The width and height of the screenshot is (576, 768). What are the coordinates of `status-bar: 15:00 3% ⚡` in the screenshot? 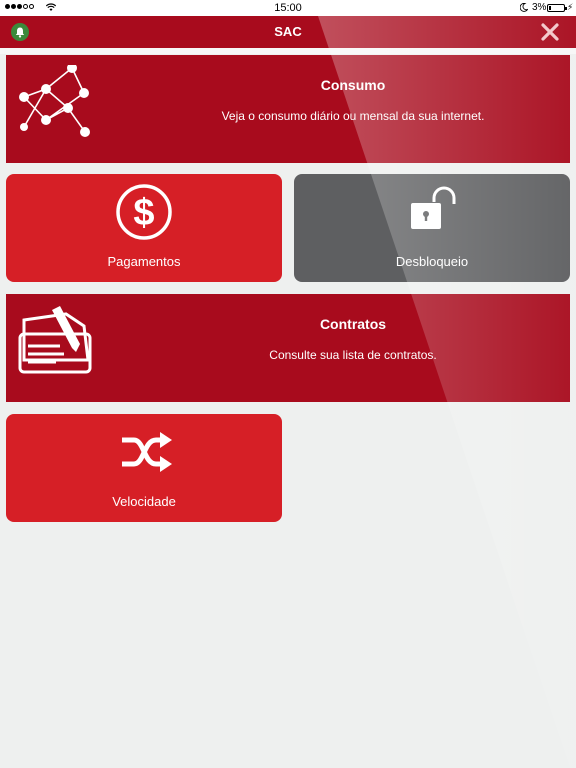 It's located at (288, 8).